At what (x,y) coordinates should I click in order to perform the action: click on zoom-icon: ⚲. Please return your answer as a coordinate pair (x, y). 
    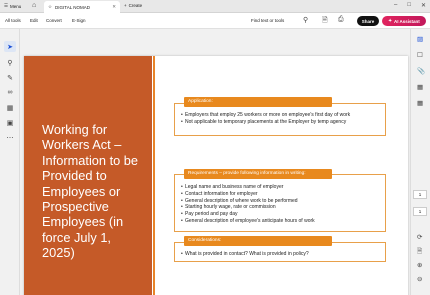
    Looking at the image, I should click on (10, 62).